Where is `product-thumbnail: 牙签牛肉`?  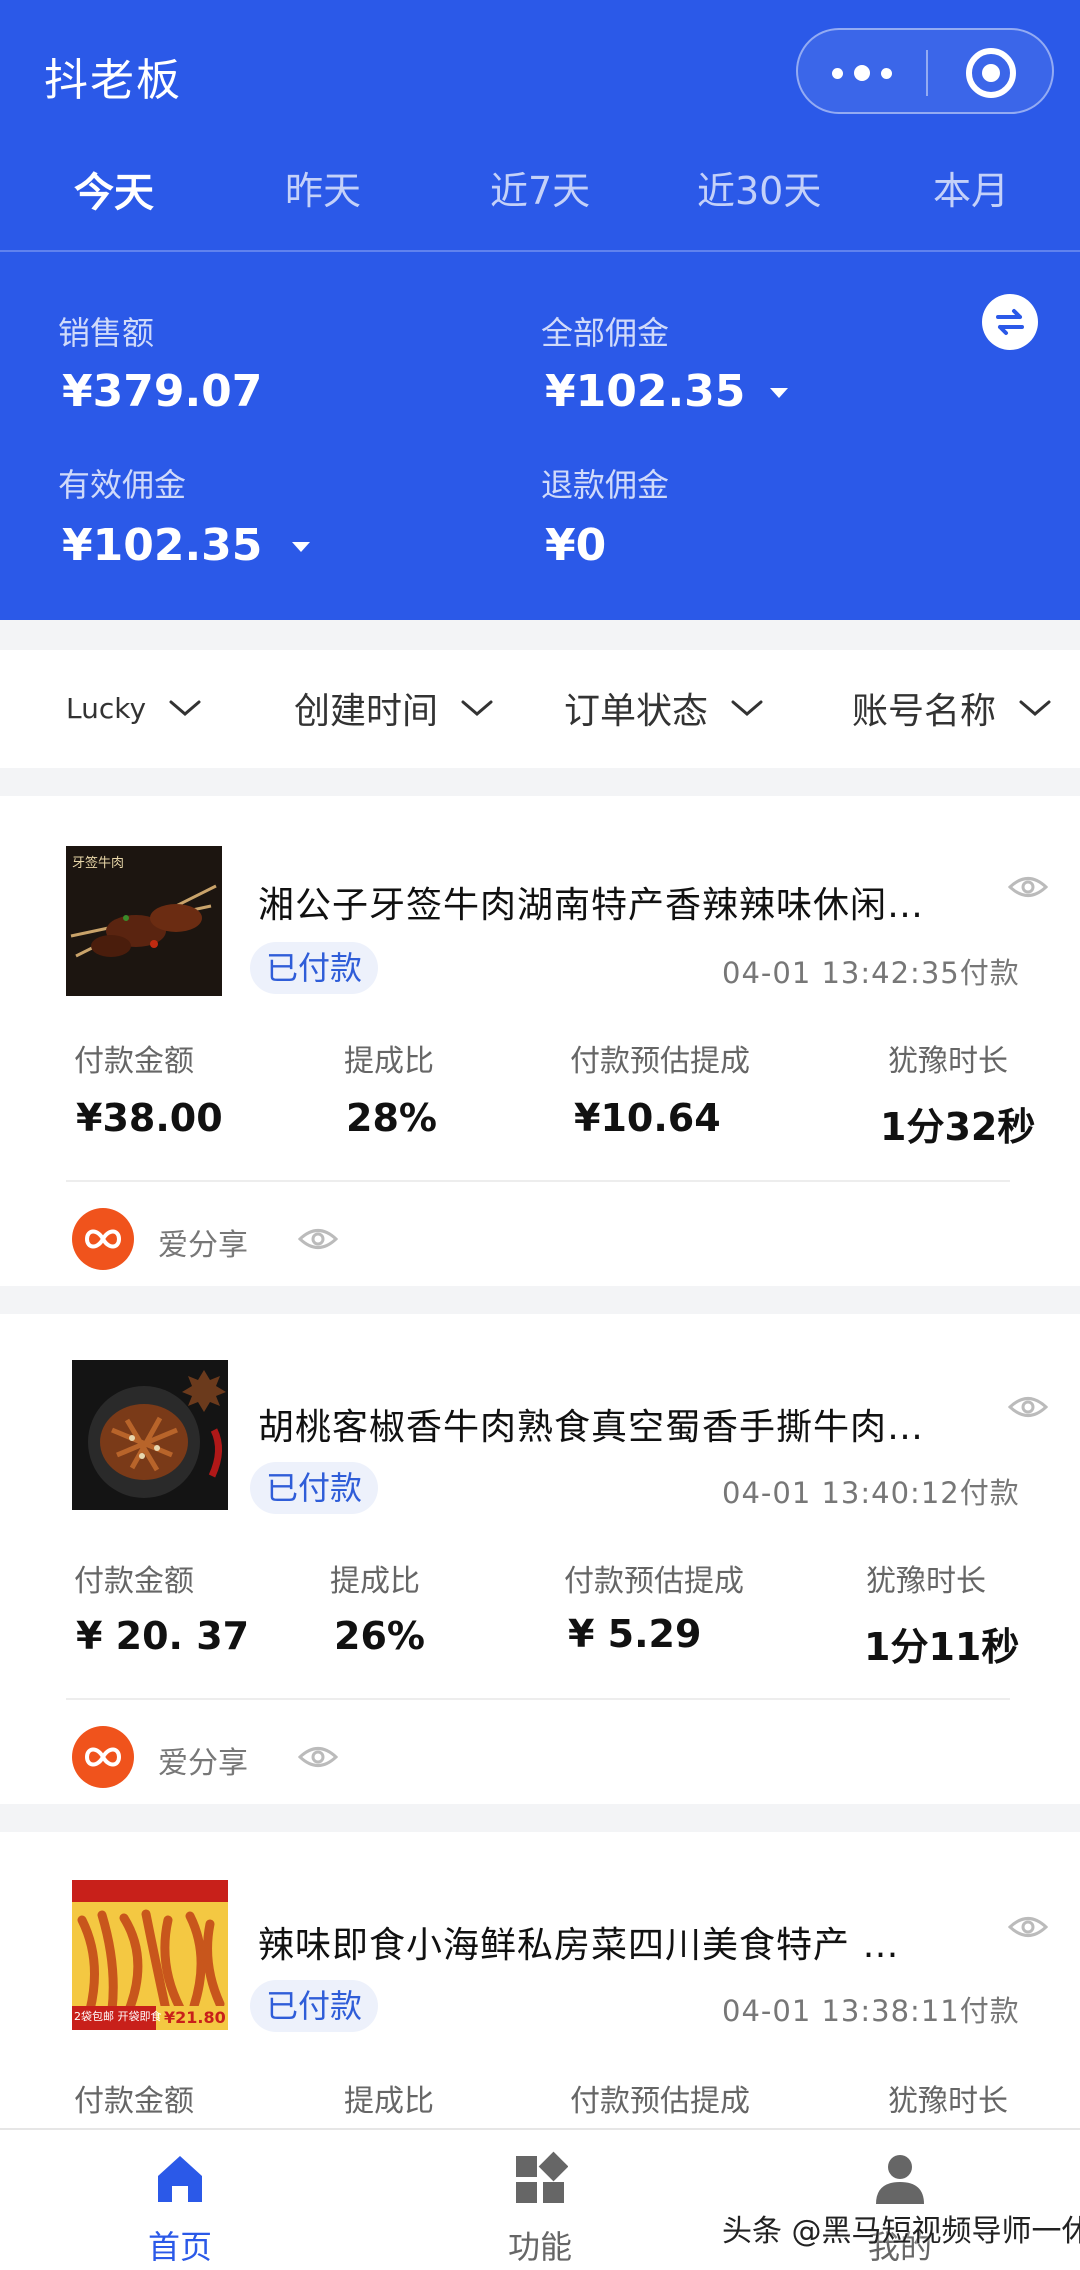 product-thumbnail: 牙签牛肉 is located at coordinates (144, 921).